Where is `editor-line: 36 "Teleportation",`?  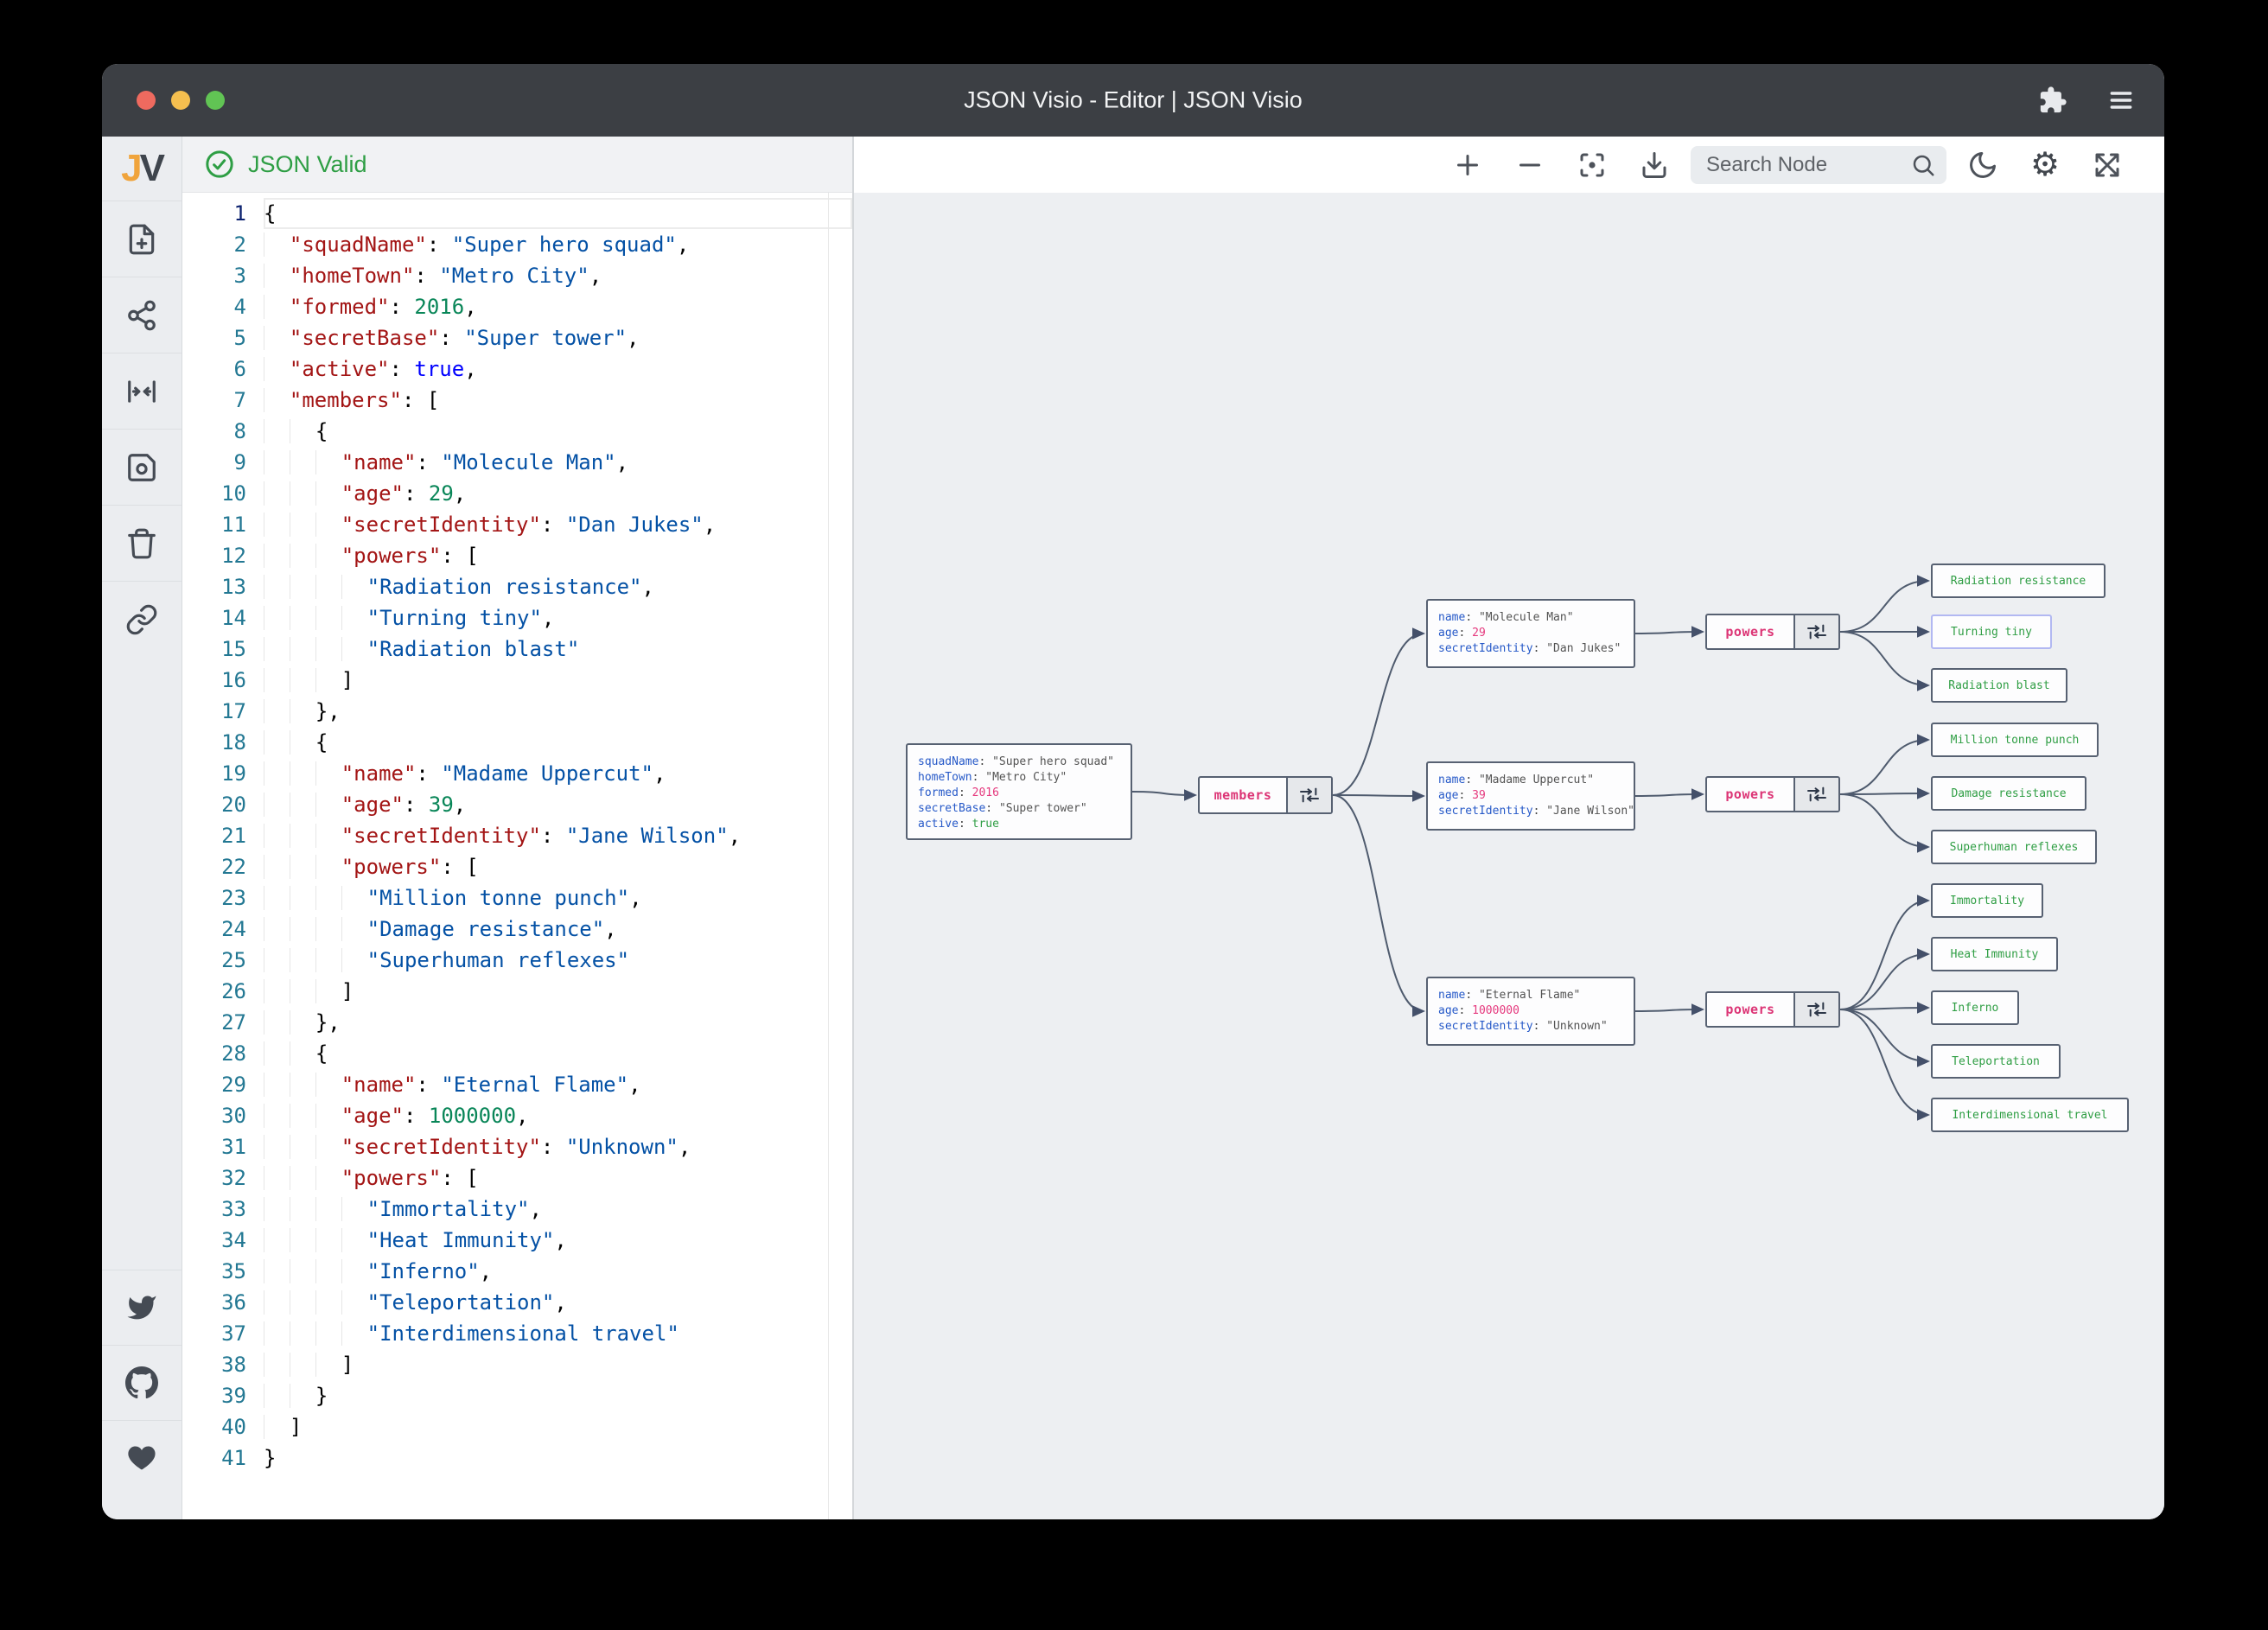
editor-line: 36 "Teleportation", is located at coordinates (517, 1302).